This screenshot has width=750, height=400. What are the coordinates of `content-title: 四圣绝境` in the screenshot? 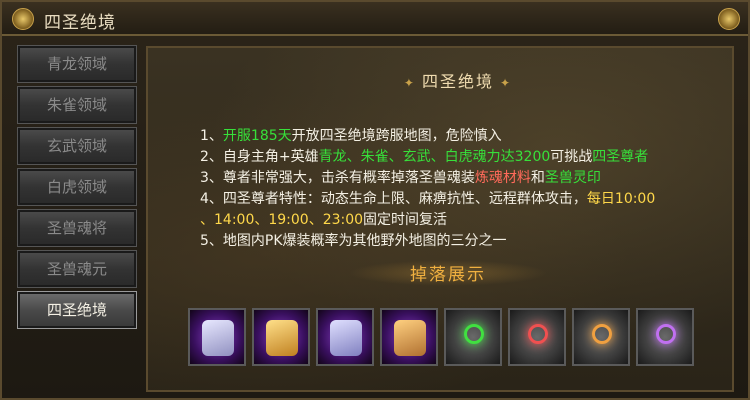 It's located at (458, 80).